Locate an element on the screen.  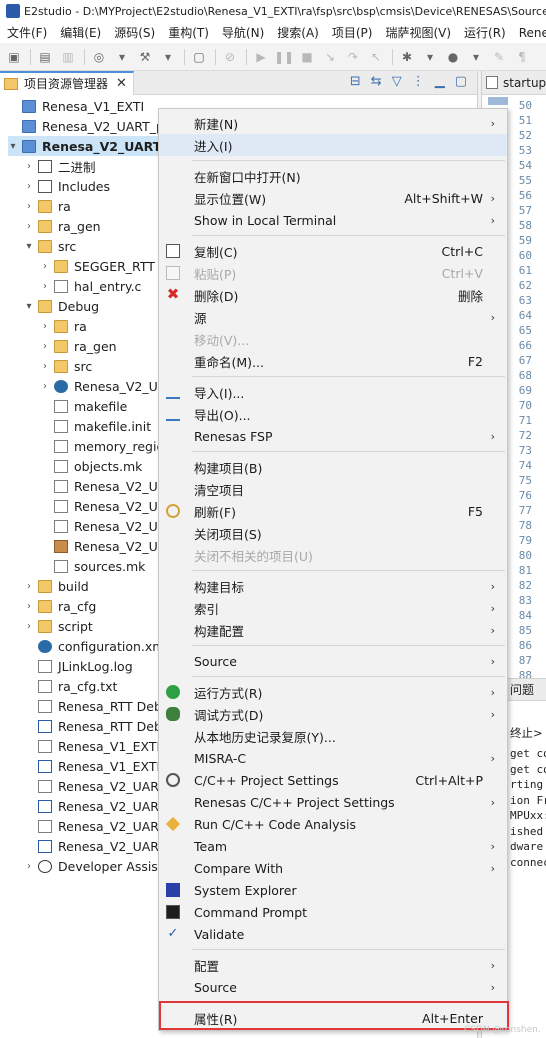
debug-icon: ✱ is located at coordinates (407, 57).